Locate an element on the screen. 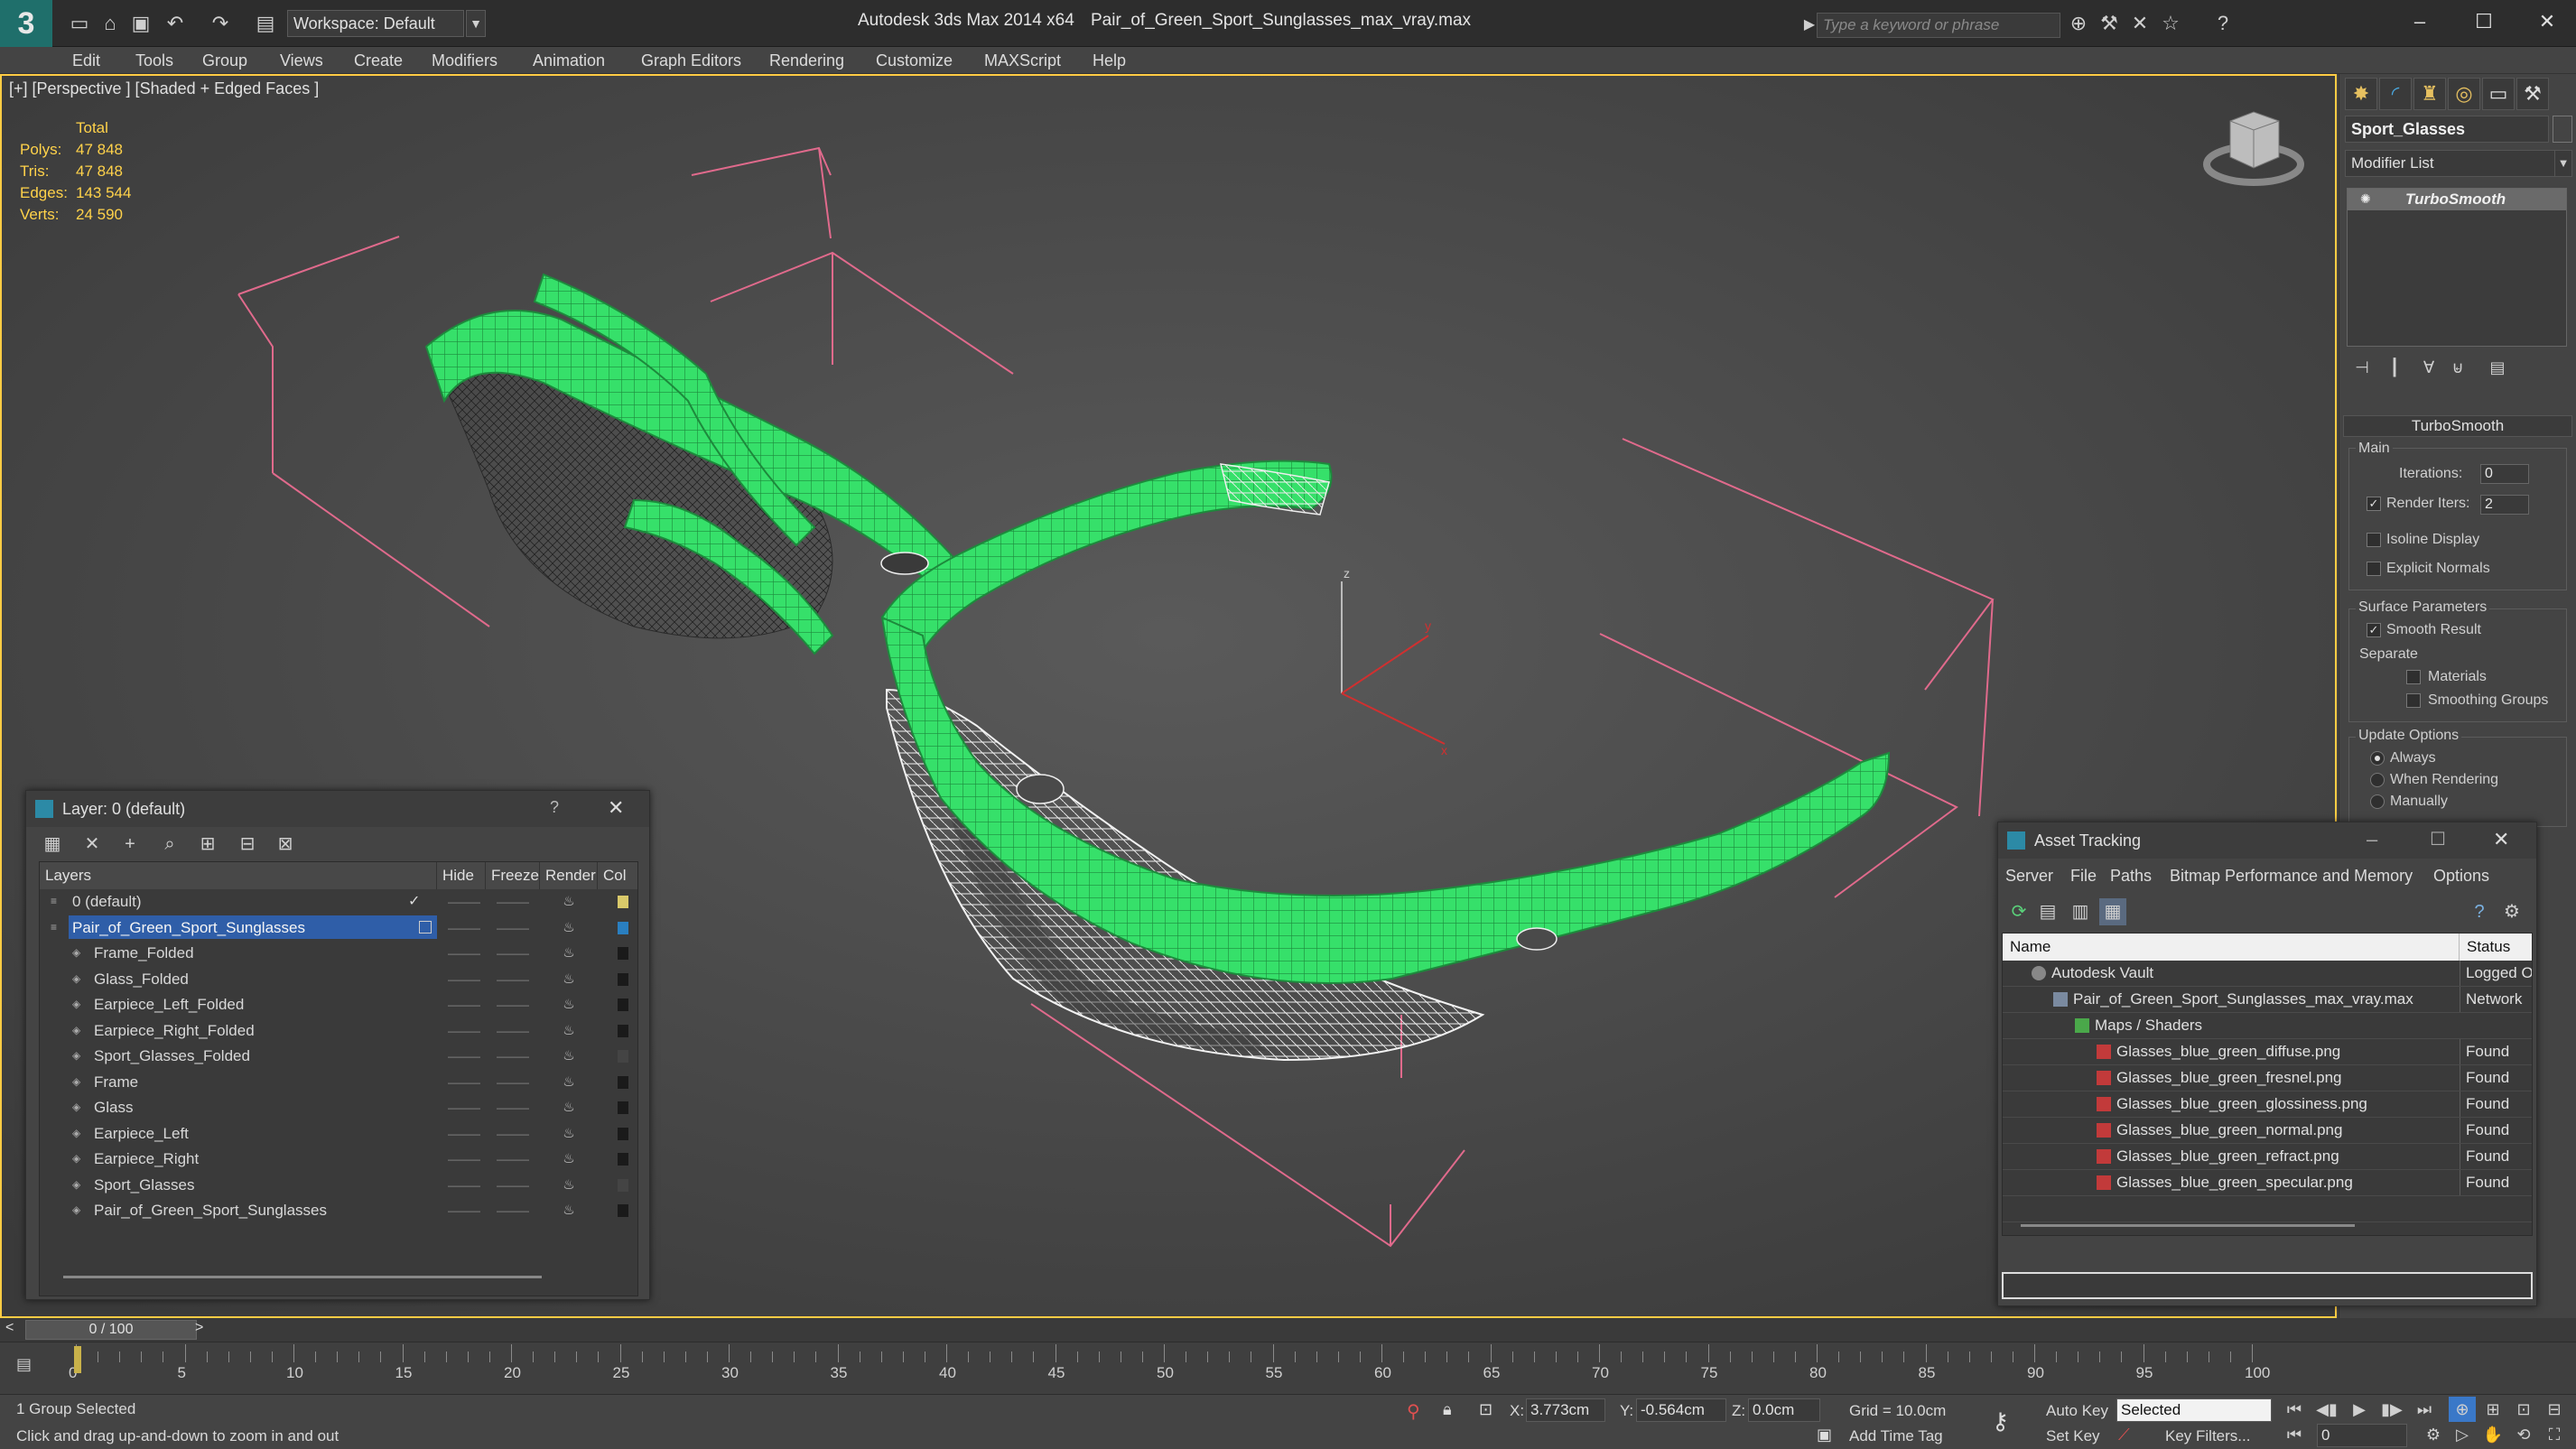 This screenshot has width=2576, height=1449. column-freeze: Freeze is located at coordinates (513, 875).